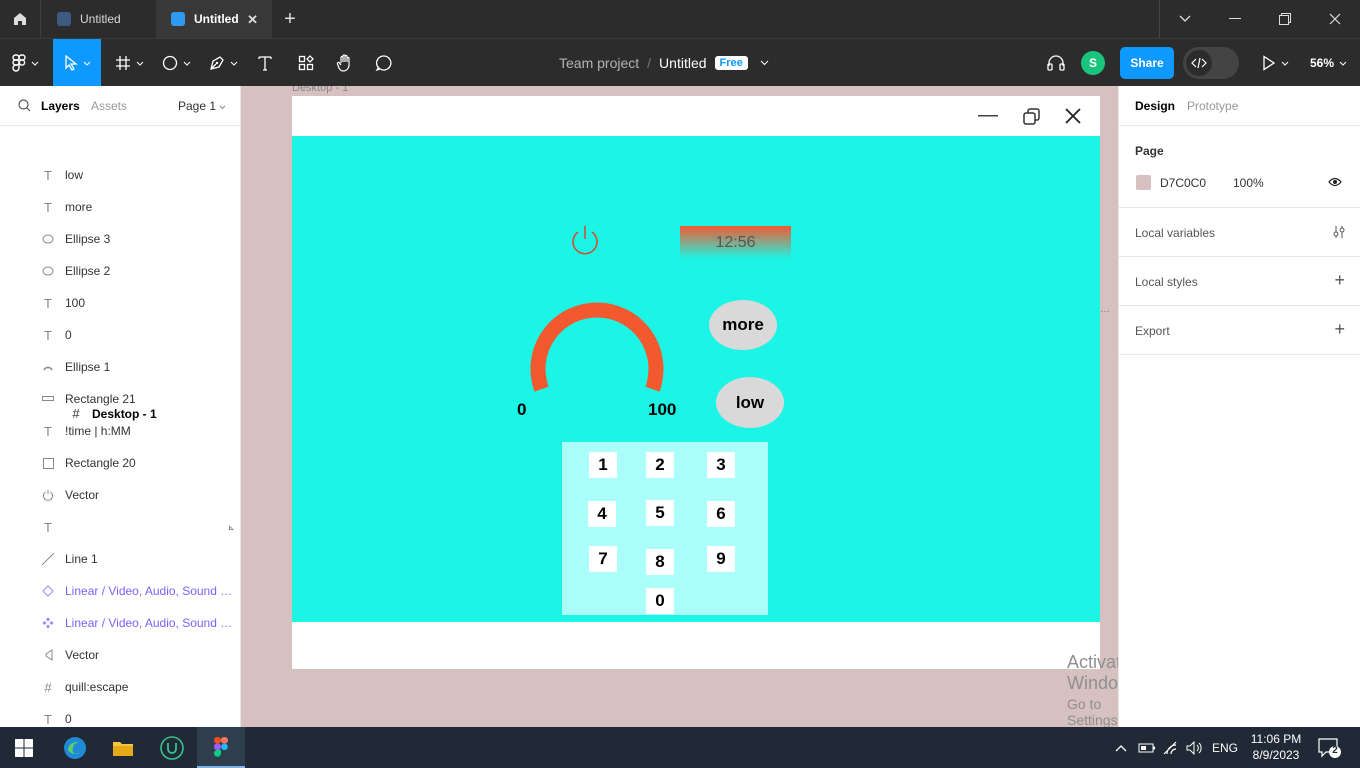 The width and height of the screenshot is (1360, 768). What do you see at coordinates (223, 63) in the screenshot?
I see `pen-tool` at bounding box center [223, 63].